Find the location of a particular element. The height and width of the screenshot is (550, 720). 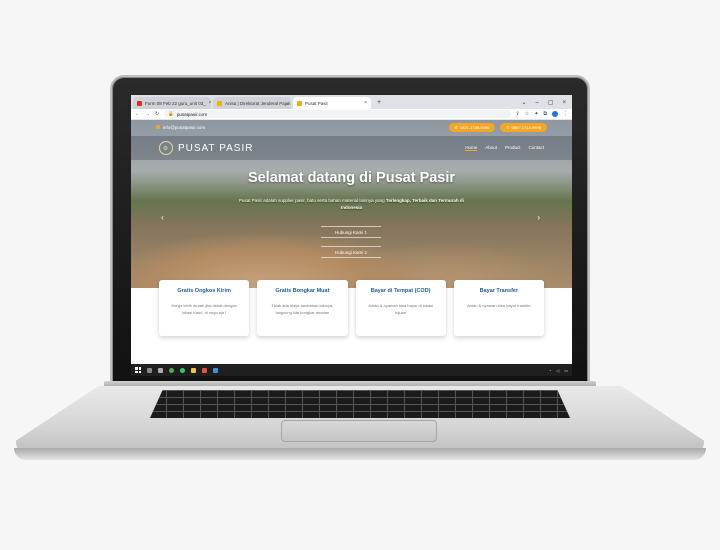

hero-title: Selamat datang di Pusat Pasir is located at coordinates (351, 178).